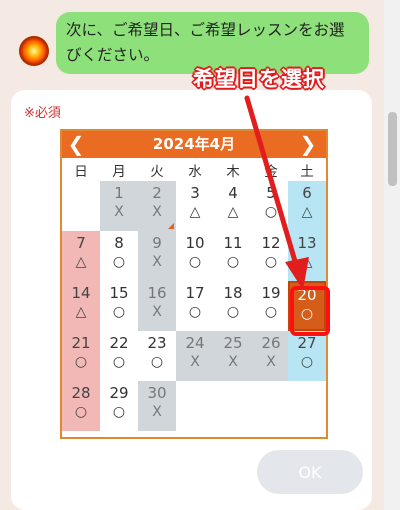 The image size is (400, 510). I want to click on weekday-header: 金, so click(271, 172).